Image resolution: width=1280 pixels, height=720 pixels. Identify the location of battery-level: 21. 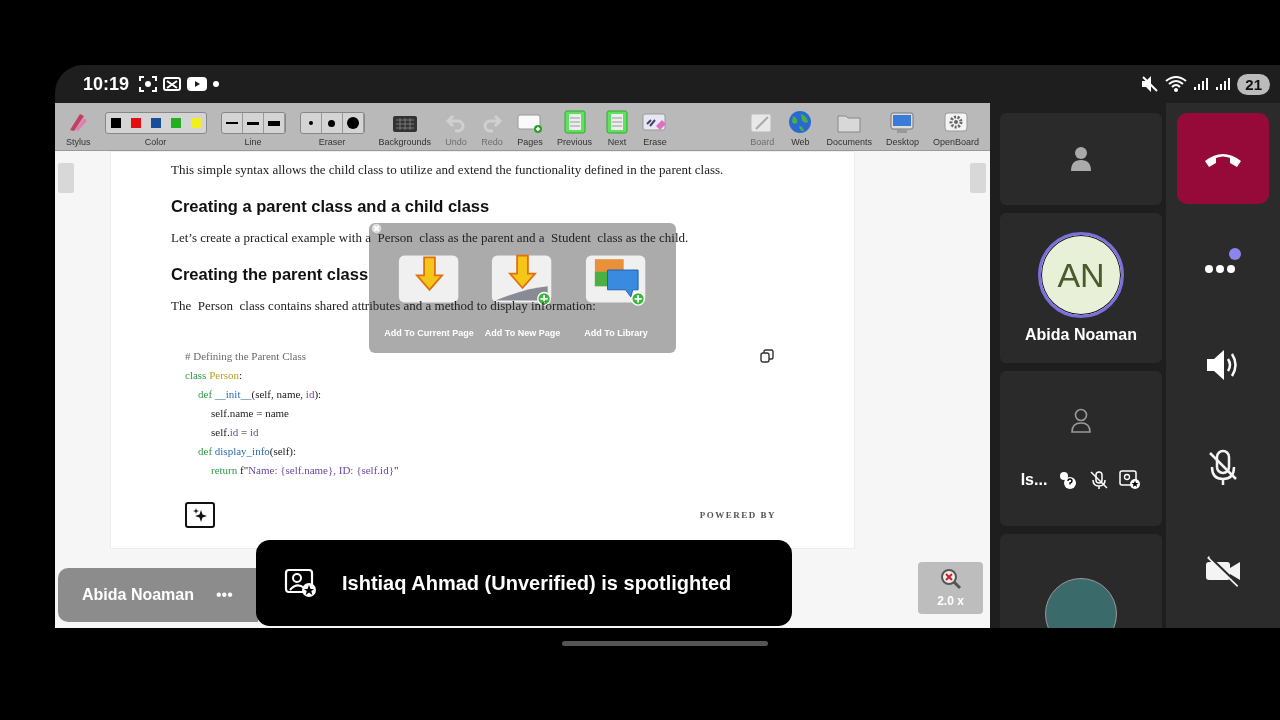
(1253, 84).